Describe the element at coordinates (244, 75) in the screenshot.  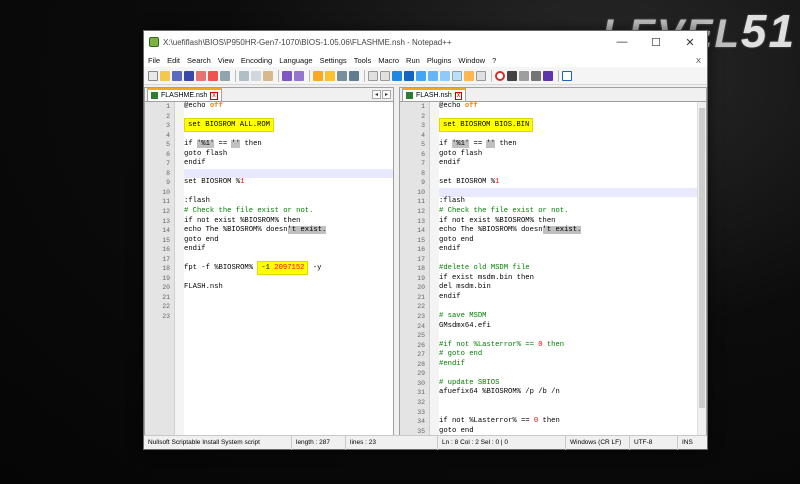
I see `cut-icon` at that location.